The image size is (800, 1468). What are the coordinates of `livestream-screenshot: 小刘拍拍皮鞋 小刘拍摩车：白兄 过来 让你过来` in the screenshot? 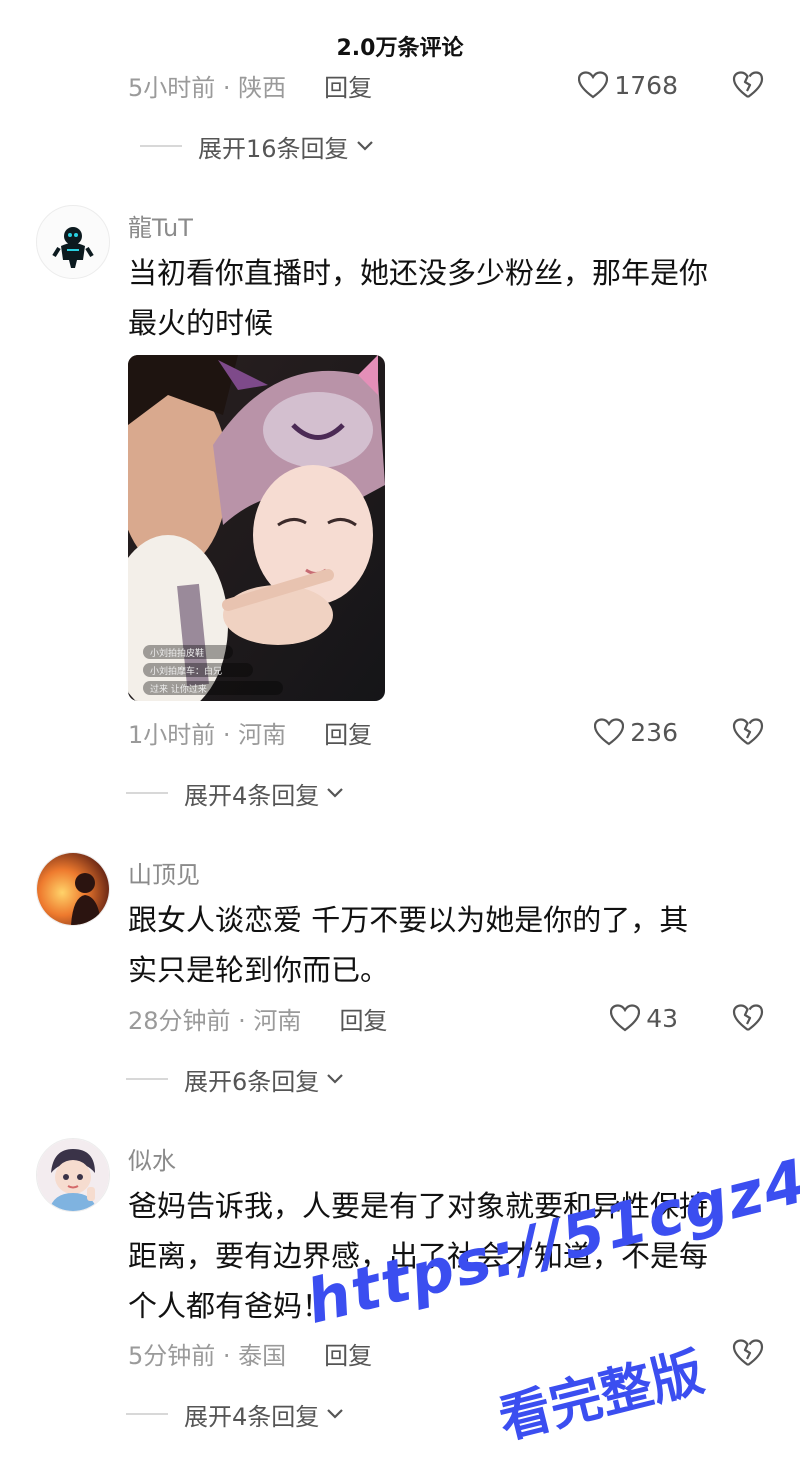 It's located at (256, 528).